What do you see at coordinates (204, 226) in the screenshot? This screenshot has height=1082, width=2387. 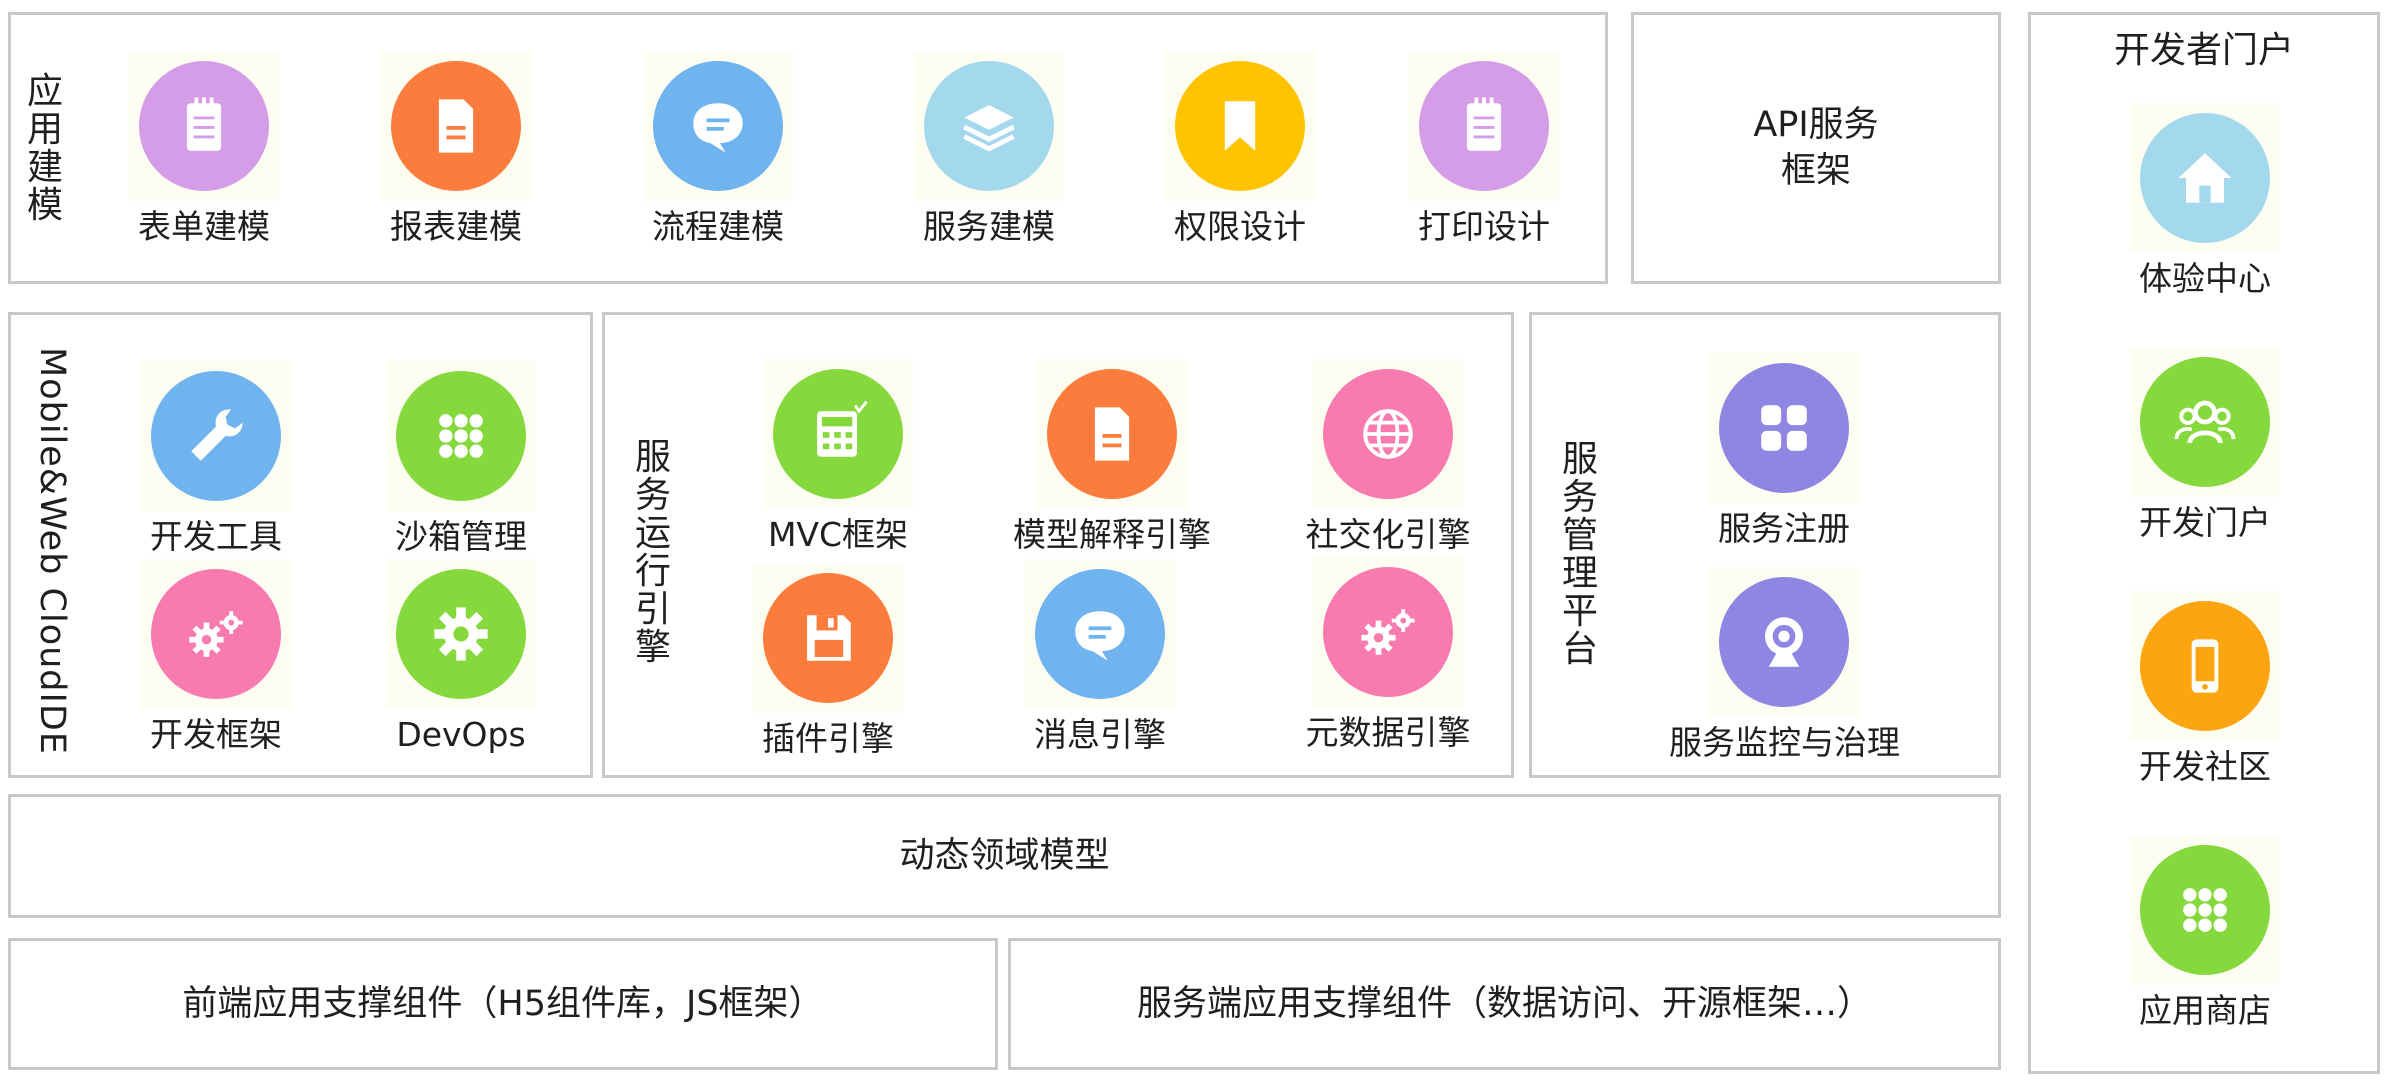 I see `form-modeling-label: 表单建模` at bounding box center [204, 226].